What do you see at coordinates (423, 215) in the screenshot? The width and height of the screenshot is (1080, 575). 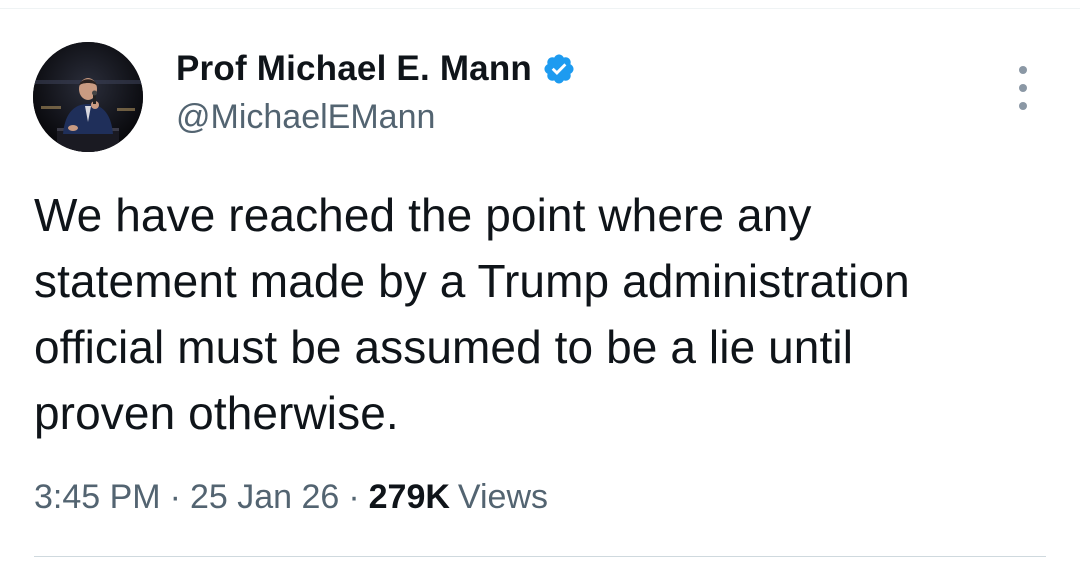 I see `tweet-text-line: We have reached the point where any` at bounding box center [423, 215].